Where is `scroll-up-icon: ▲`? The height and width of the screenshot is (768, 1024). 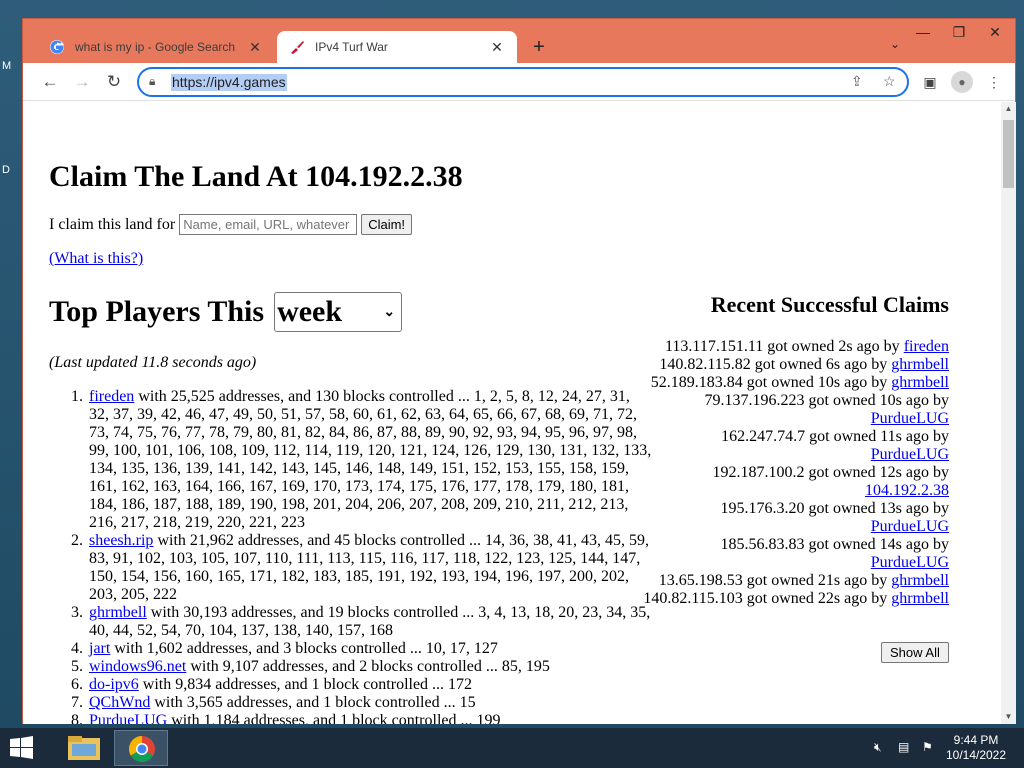
scroll-up-icon: ▲ is located at coordinates (1008, 109).